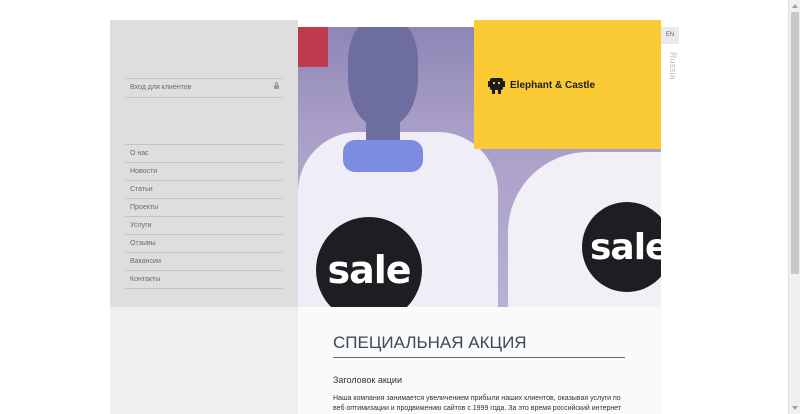 The image size is (800, 414). Describe the element at coordinates (479, 345) in the screenshot. I see `page-title: СПЕЦИАЛЬНАЯ АКЦИЯ` at that location.